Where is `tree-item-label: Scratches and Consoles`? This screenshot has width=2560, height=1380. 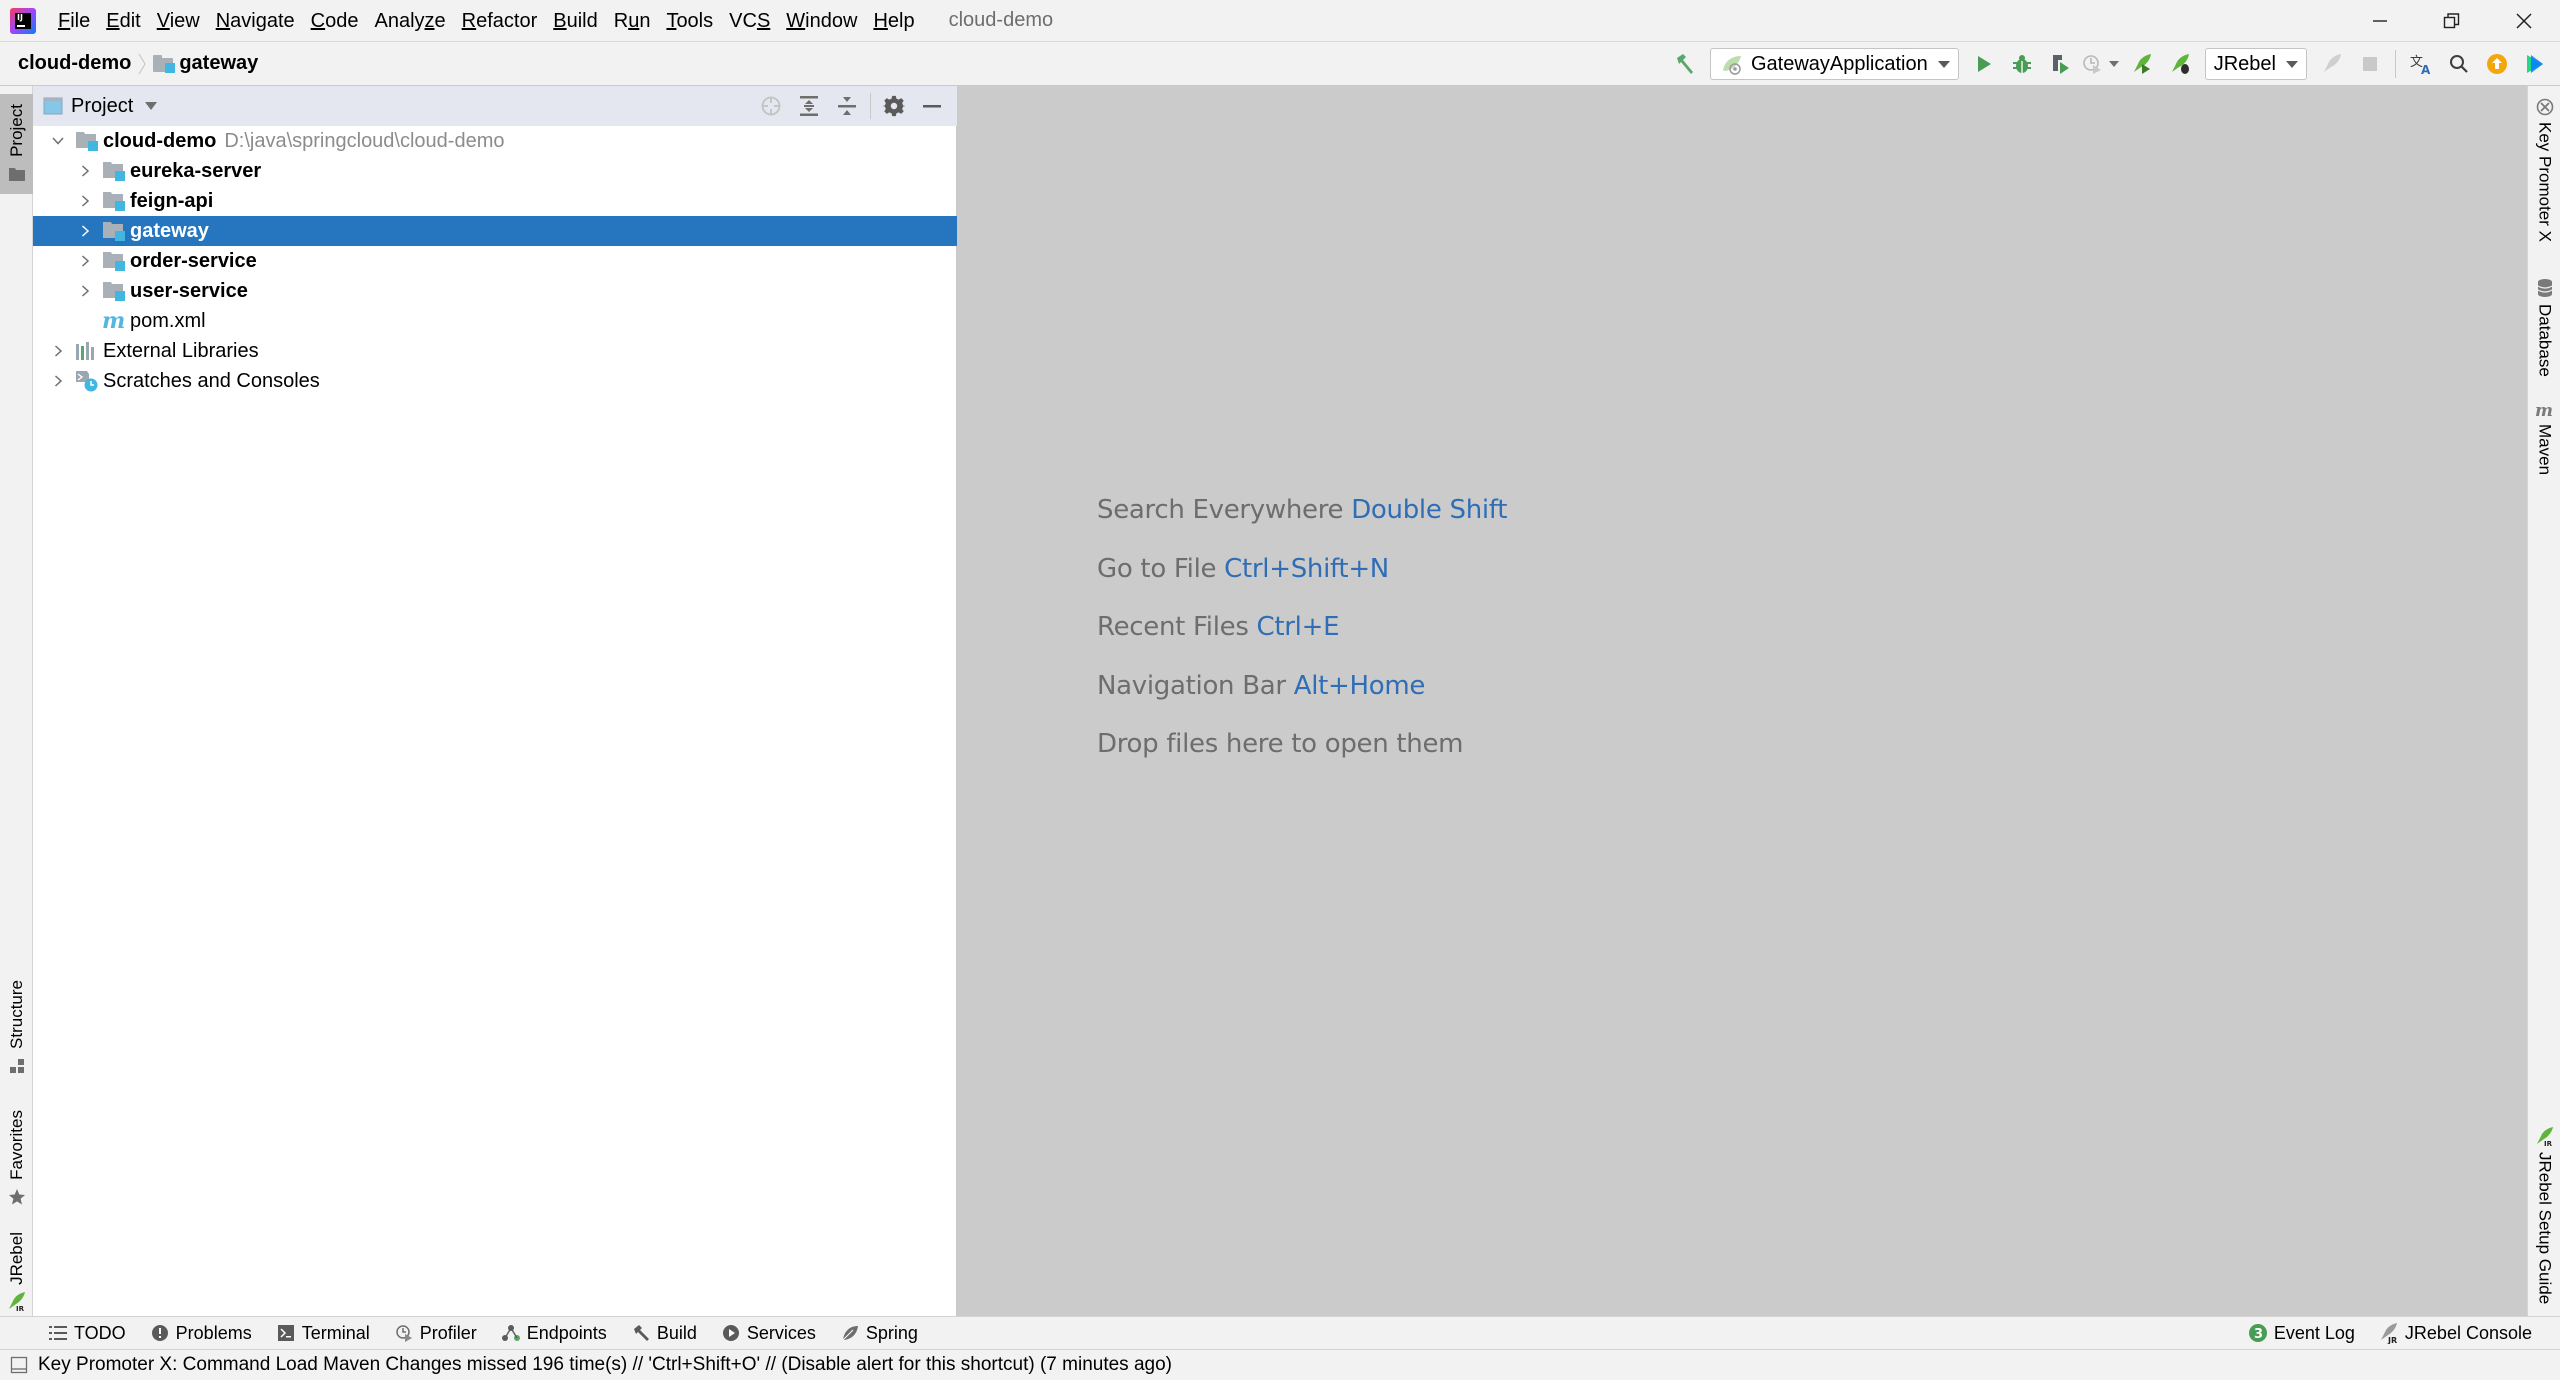
tree-item-label: Scratches and Consoles is located at coordinates (211, 380).